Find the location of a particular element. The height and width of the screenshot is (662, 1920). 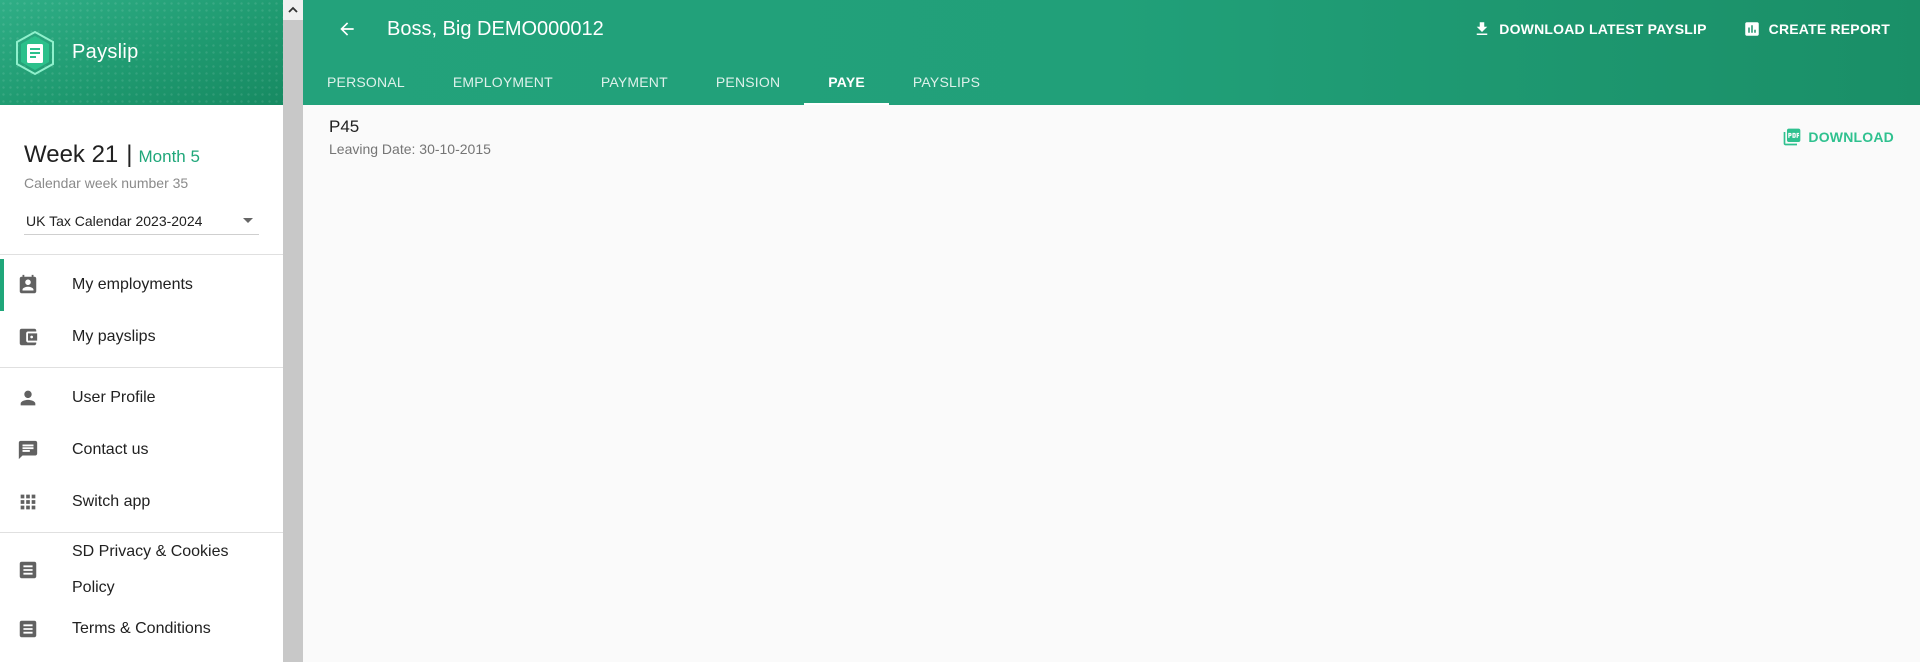

tax-calendar-value: UK Tax Calendar 2023-2024 is located at coordinates (114, 220).